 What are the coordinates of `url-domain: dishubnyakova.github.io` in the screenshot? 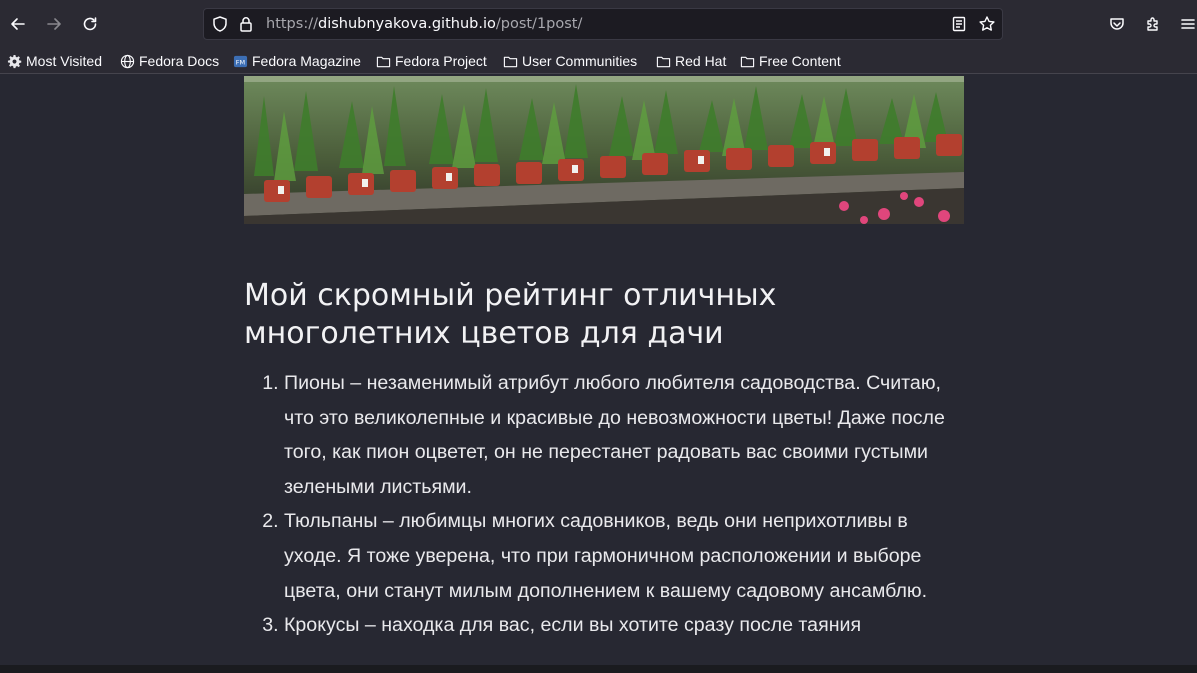 It's located at (406, 24).